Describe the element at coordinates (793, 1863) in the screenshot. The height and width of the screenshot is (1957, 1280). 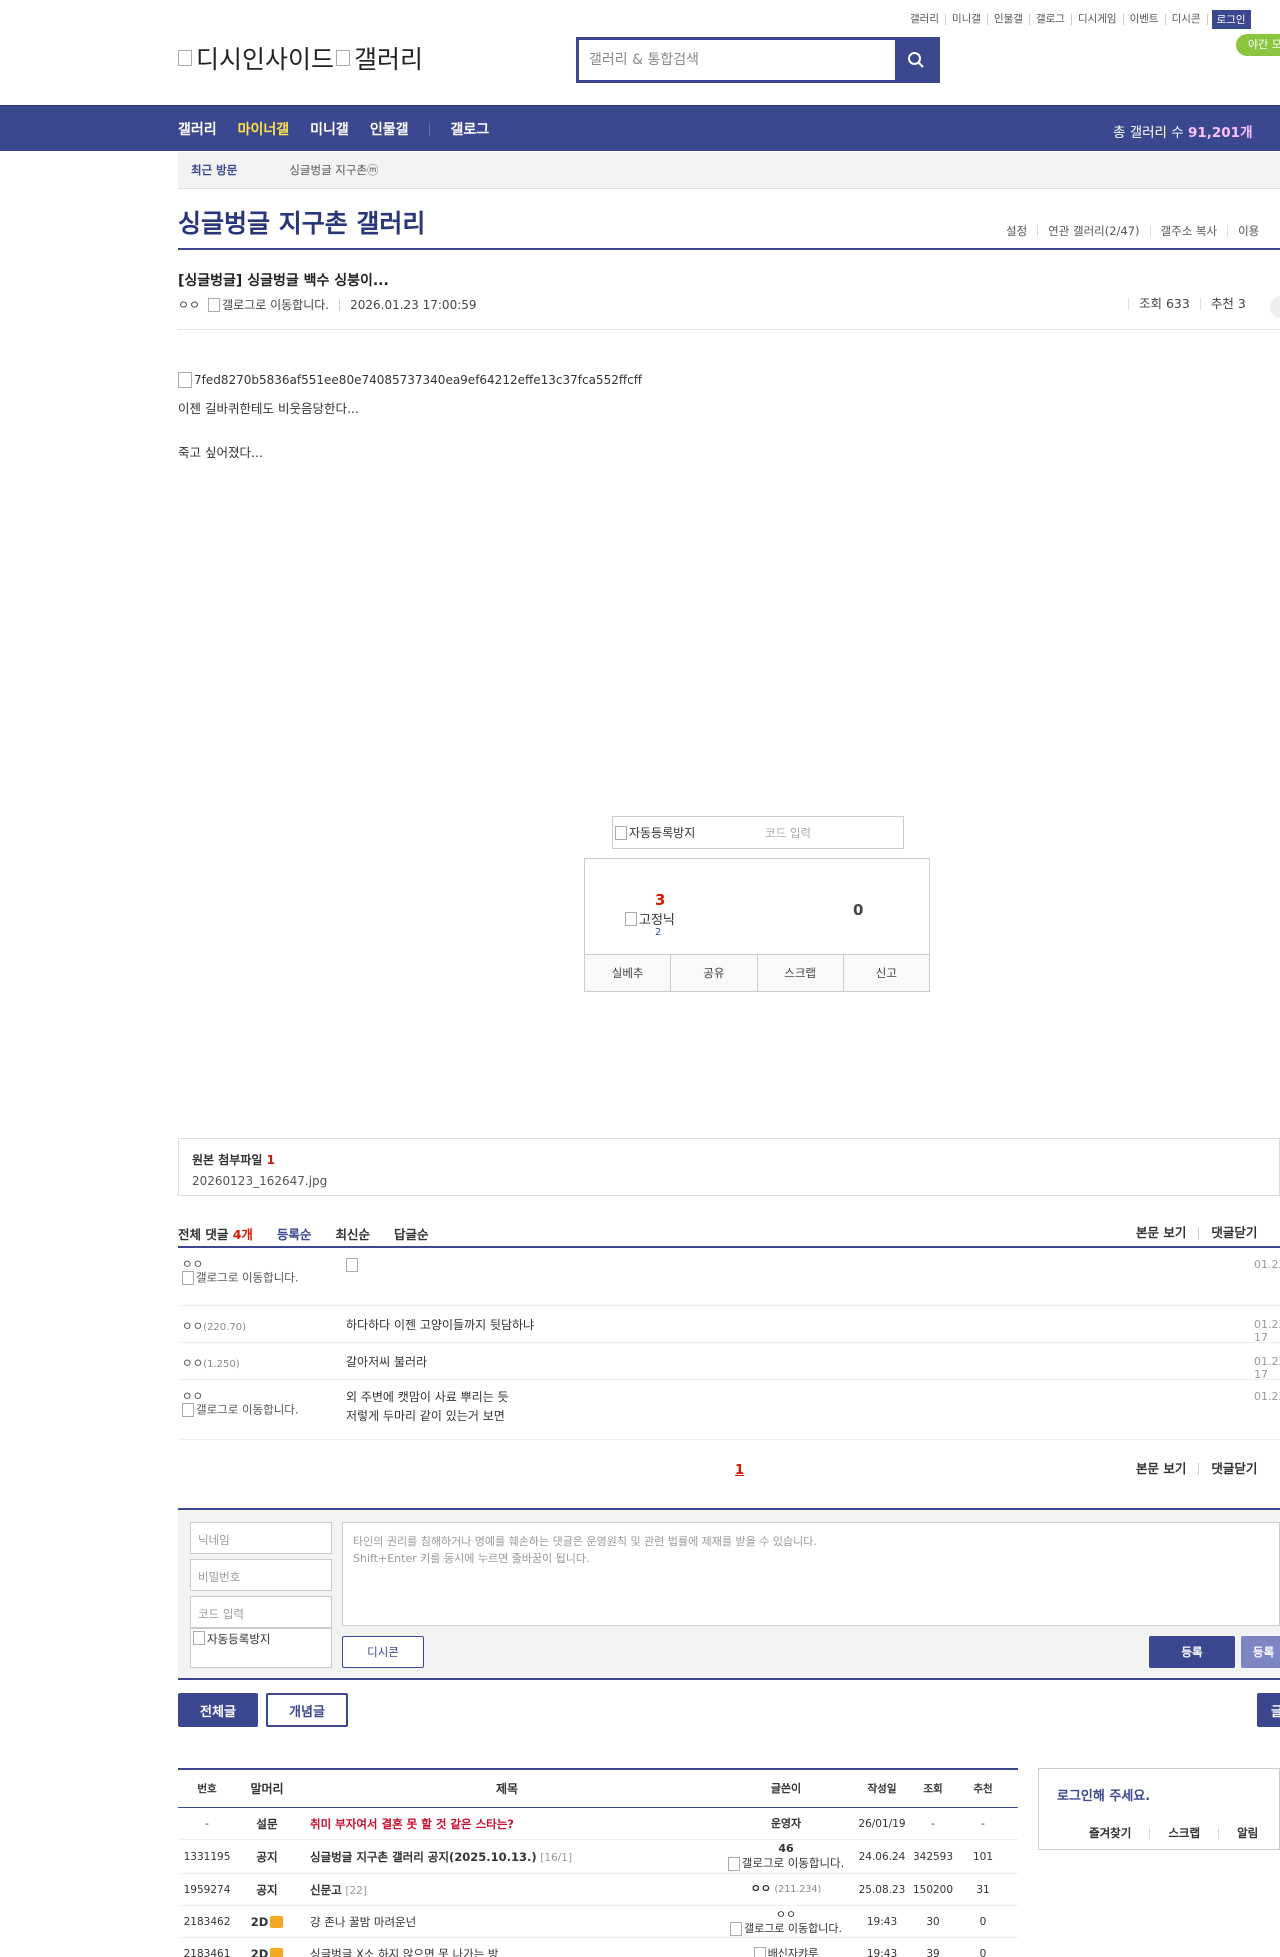
I see `row-writer-gallog: 갤로그로 이동합니다.` at that location.